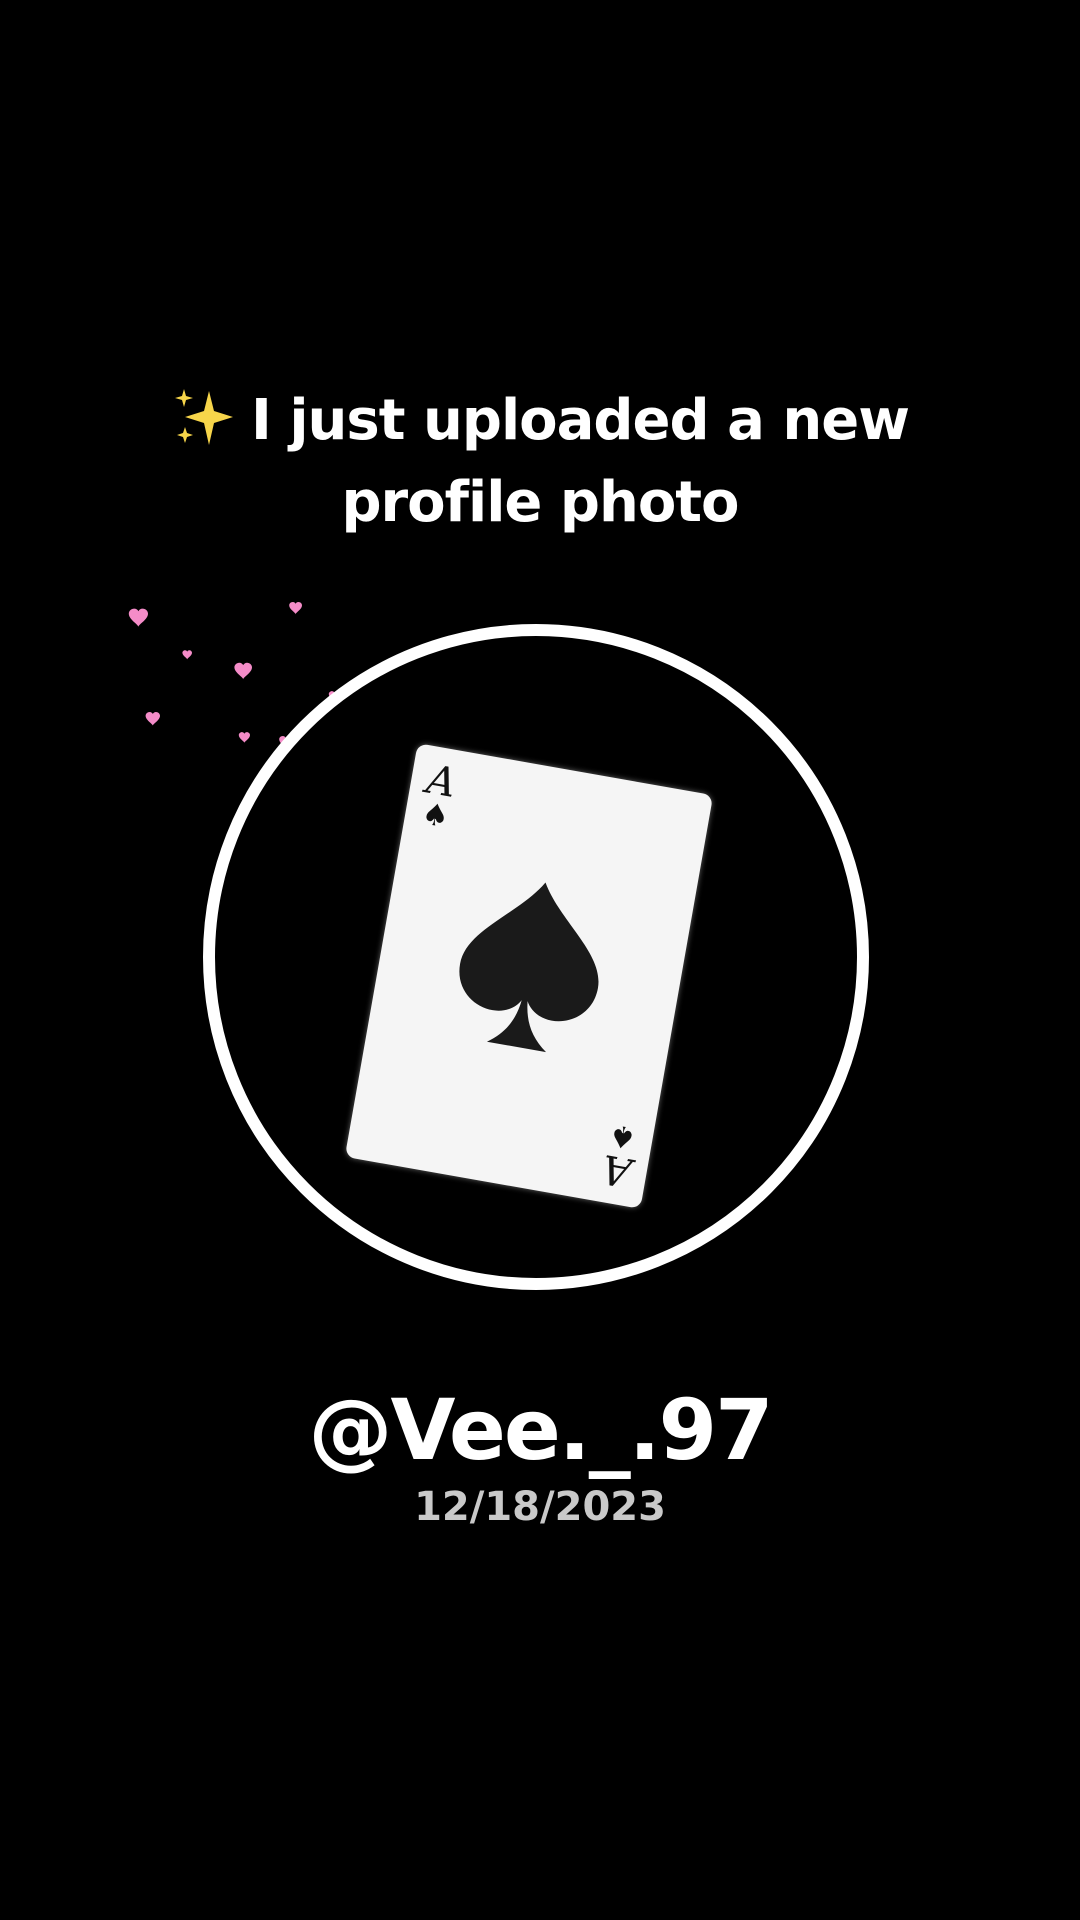 Image resolution: width=1080 pixels, height=1920 pixels. Describe the element at coordinates (540, 1430) in the screenshot. I see `username: @Vee._.97` at that location.